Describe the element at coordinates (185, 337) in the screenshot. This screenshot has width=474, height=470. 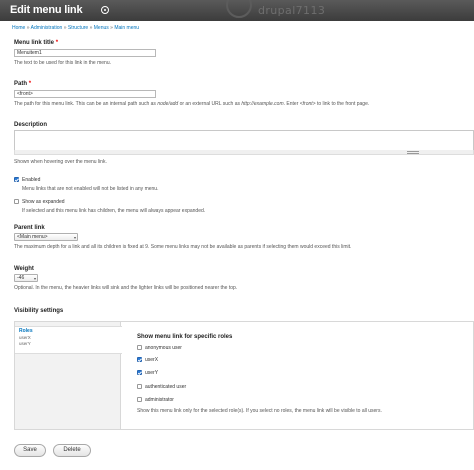
I see `roles-pane-title: Show menu link for specific roles` at that location.